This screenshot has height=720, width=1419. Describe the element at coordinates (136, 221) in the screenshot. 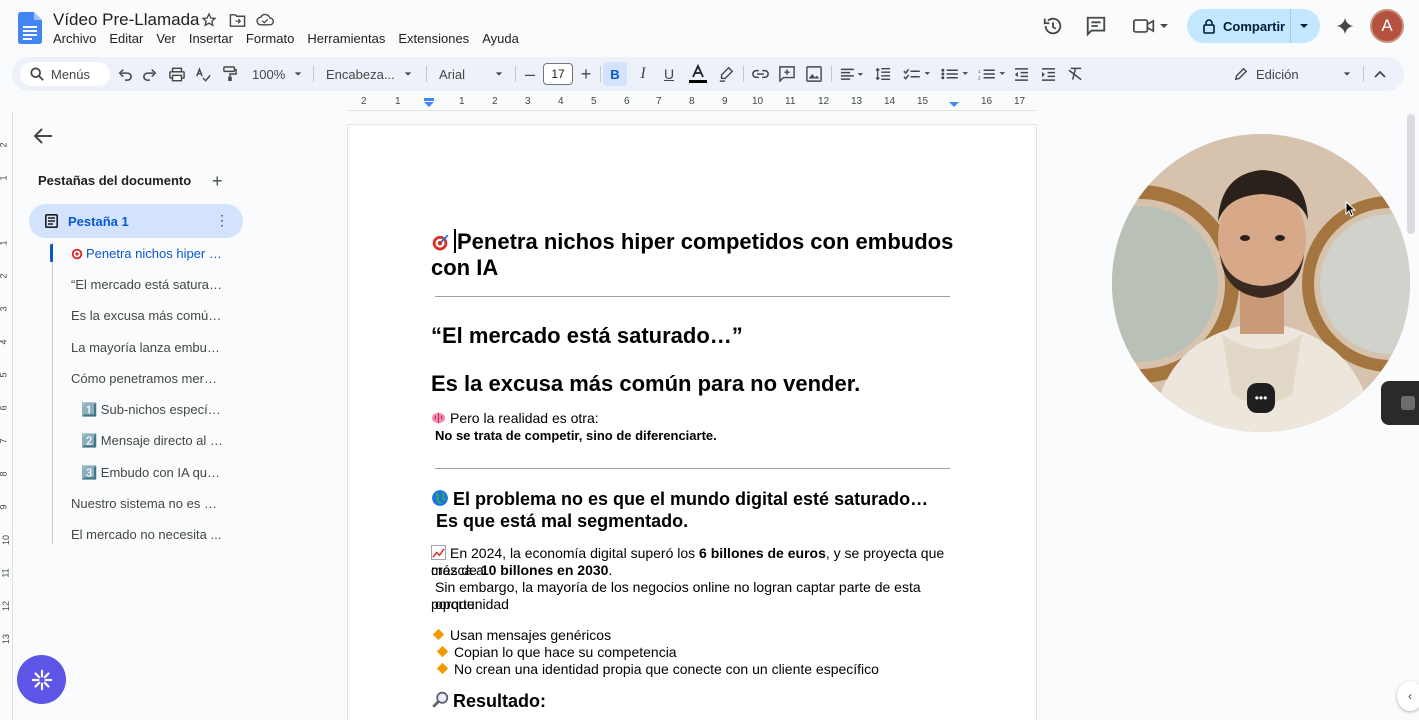

I see `tab-pestana-1: Pestaña 1 ⋮` at that location.